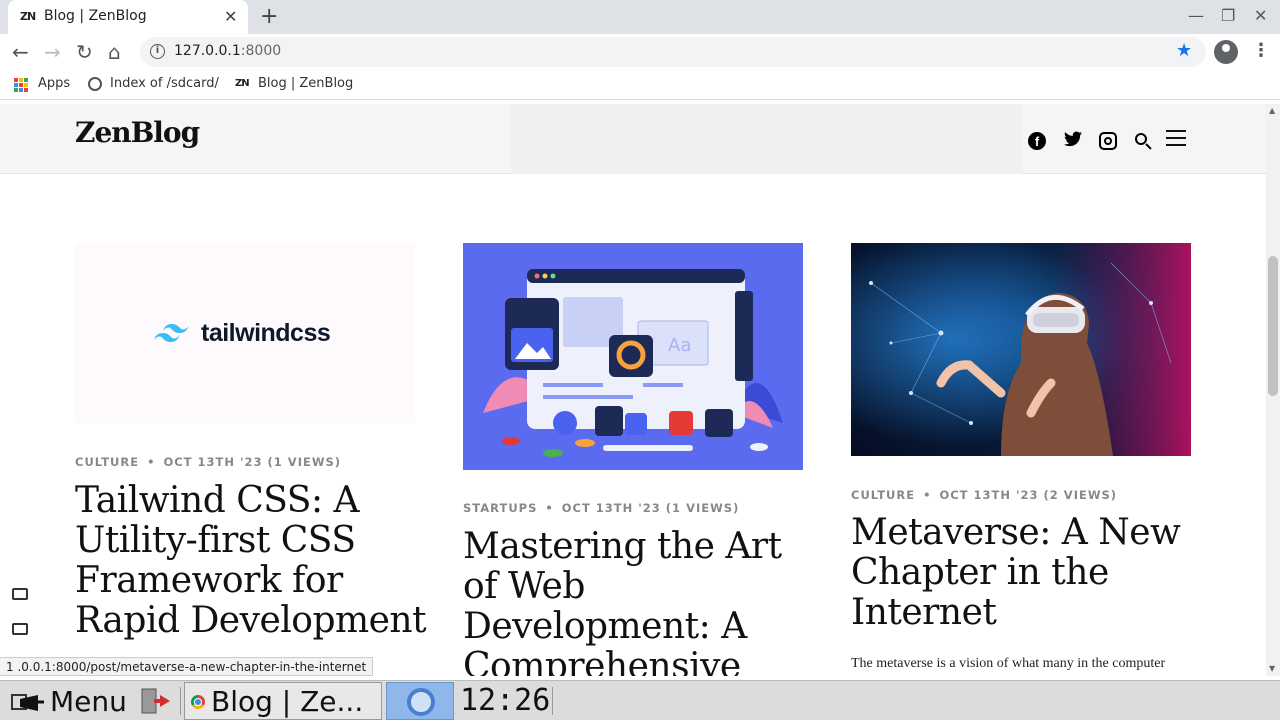 This screenshot has height=720, width=1280. What do you see at coordinates (1184, 50) in the screenshot?
I see `bookmark-star-icon: ★` at bounding box center [1184, 50].